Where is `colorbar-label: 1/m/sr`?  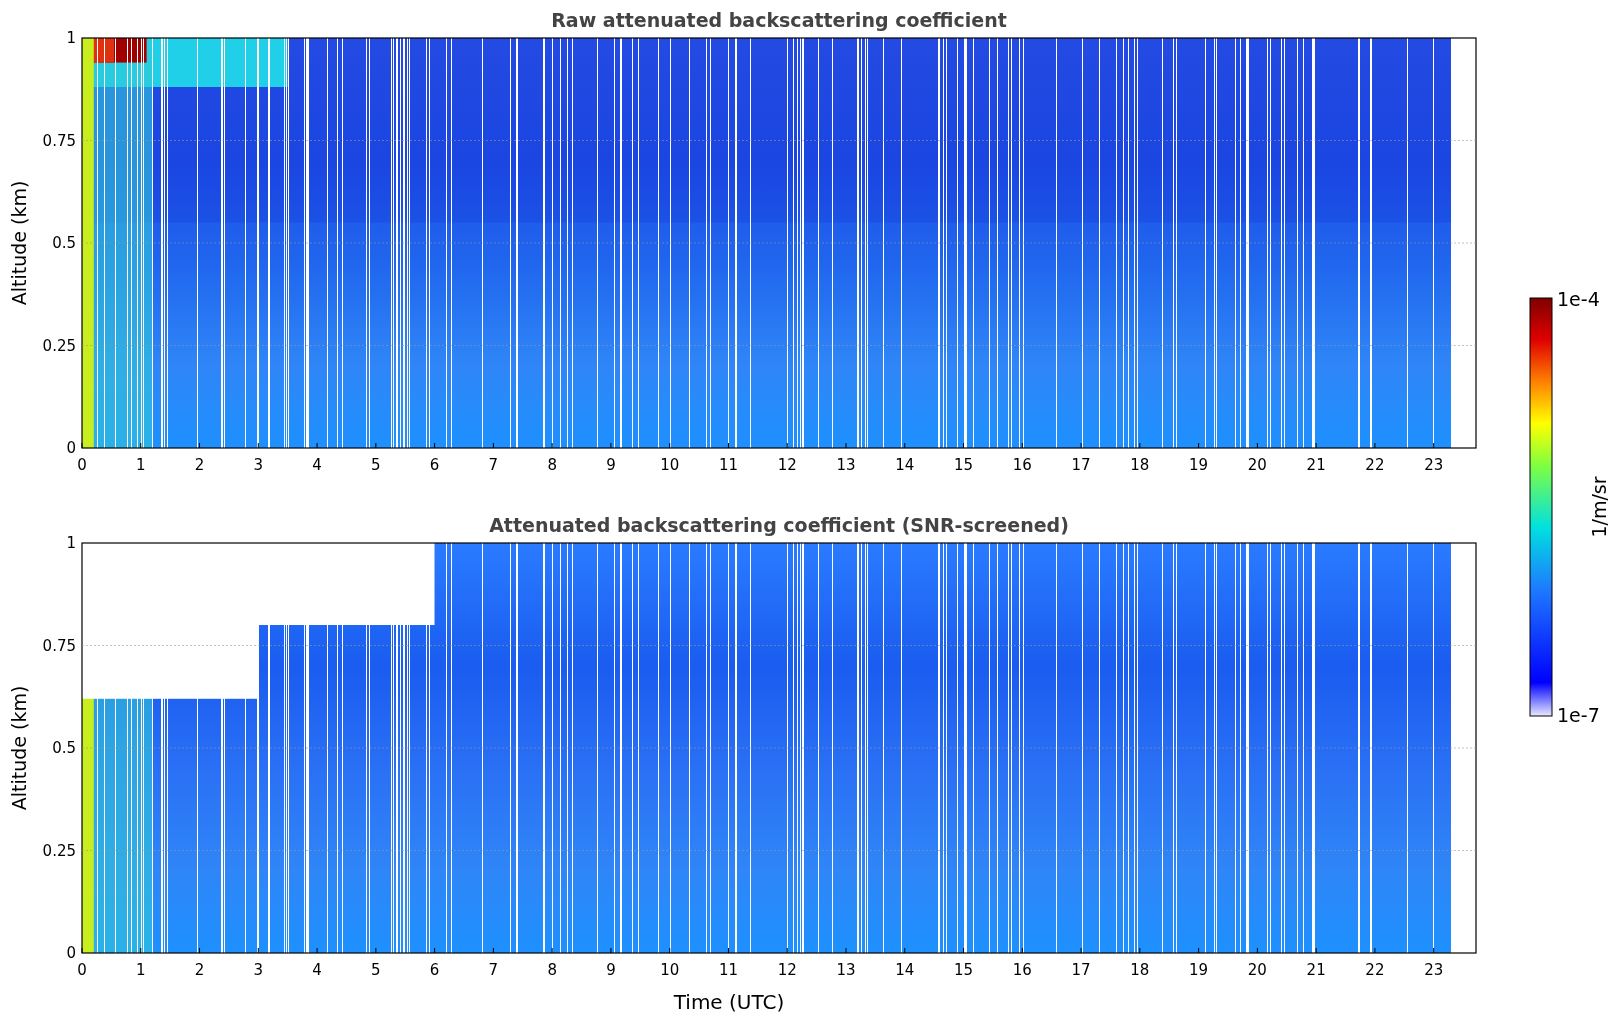
colorbar-label: 1/m/sr is located at coordinates (1599, 507).